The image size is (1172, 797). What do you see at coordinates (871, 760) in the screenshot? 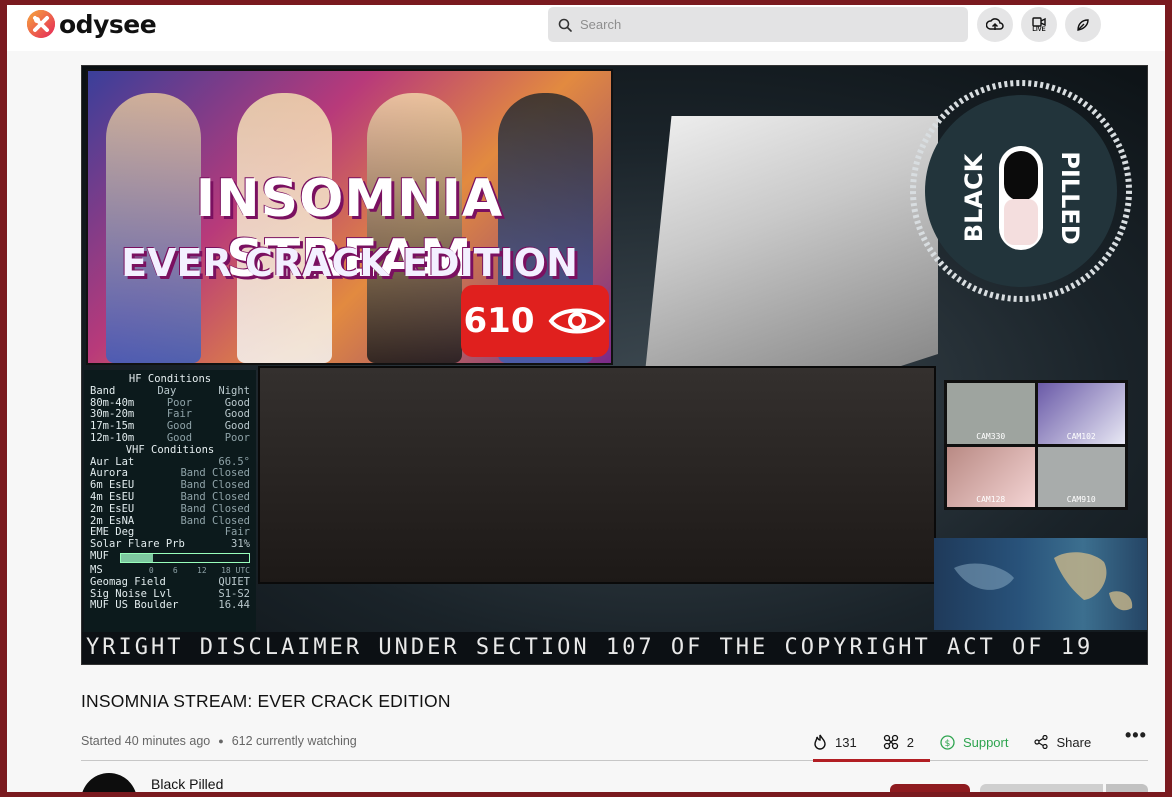
I see `fire-underline` at bounding box center [871, 760].